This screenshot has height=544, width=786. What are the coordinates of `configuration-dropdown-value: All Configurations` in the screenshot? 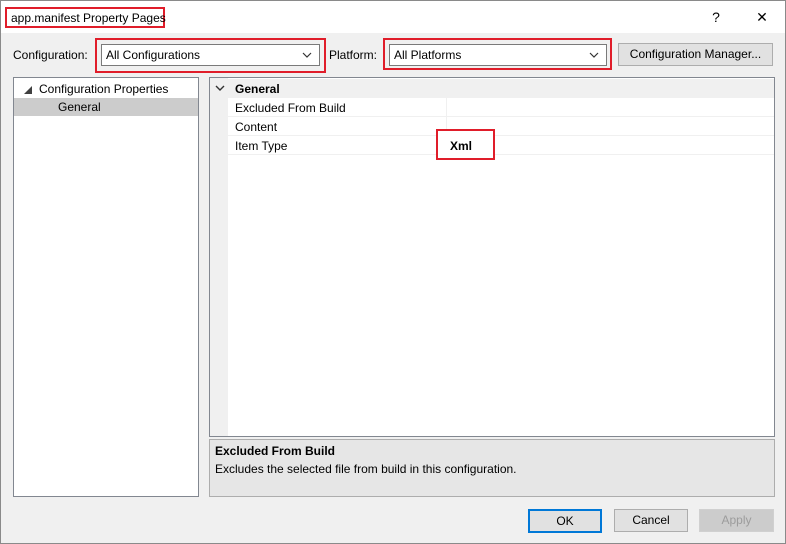 It's located at (153, 55).